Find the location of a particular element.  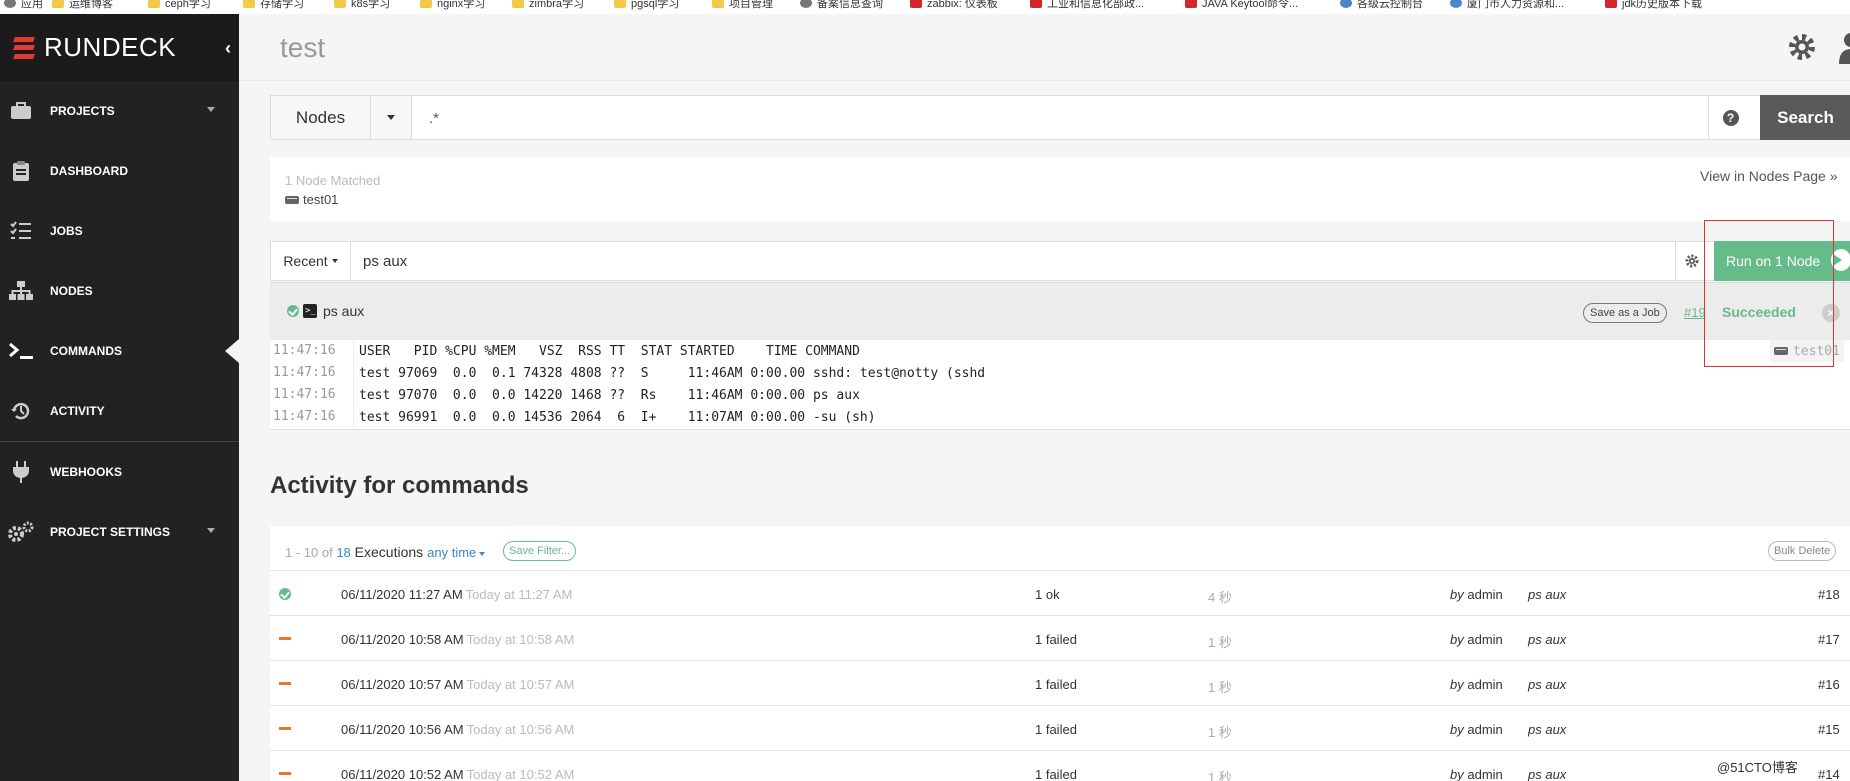

activity-total: 18 is located at coordinates (343, 552).